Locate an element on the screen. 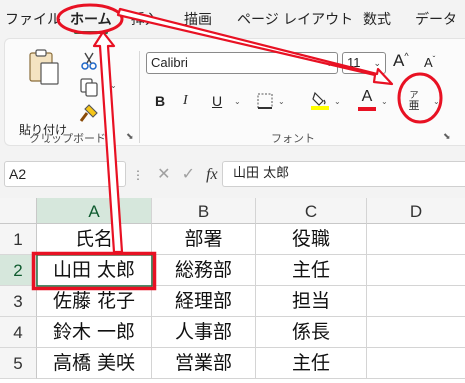  font-color-swatch is located at coordinates (367, 108).